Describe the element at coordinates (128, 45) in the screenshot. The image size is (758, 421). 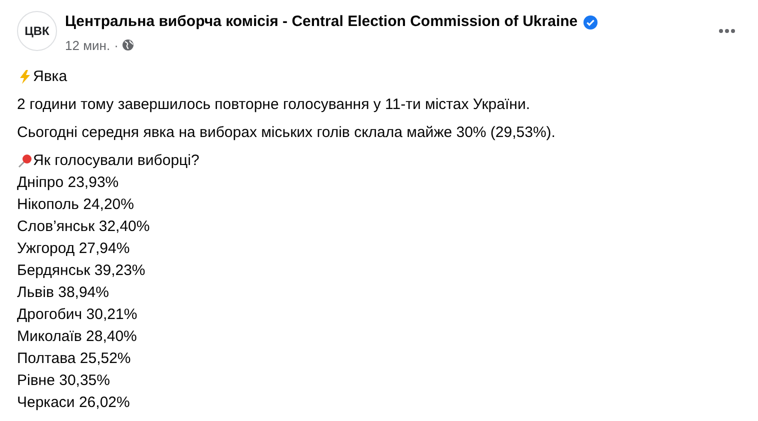
I see `globe-icon` at that location.